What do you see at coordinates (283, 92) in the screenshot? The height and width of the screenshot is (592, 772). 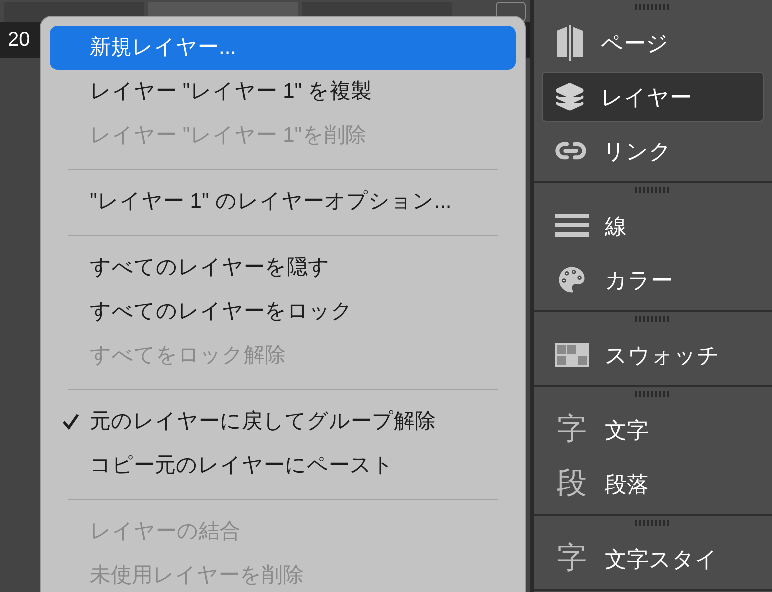 I see `menu-item: レイヤー "レイヤー 1" を複製` at bounding box center [283, 92].